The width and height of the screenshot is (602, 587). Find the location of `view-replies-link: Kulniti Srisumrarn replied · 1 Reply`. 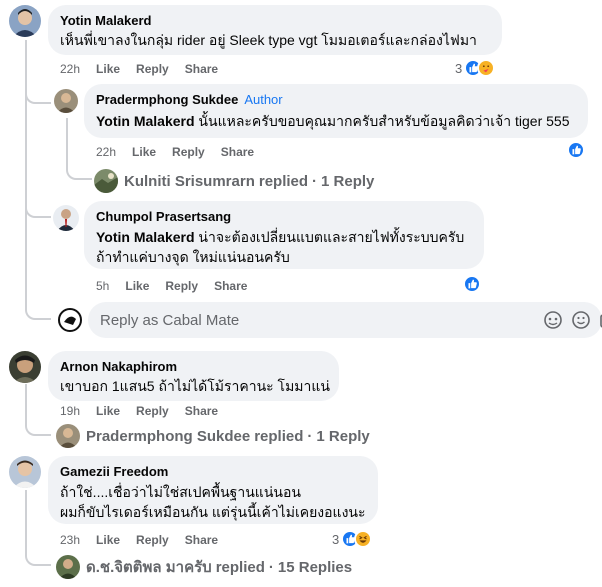

view-replies-link: Kulniti Srisumrarn replied · 1 Reply is located at coordinates (234, 181).